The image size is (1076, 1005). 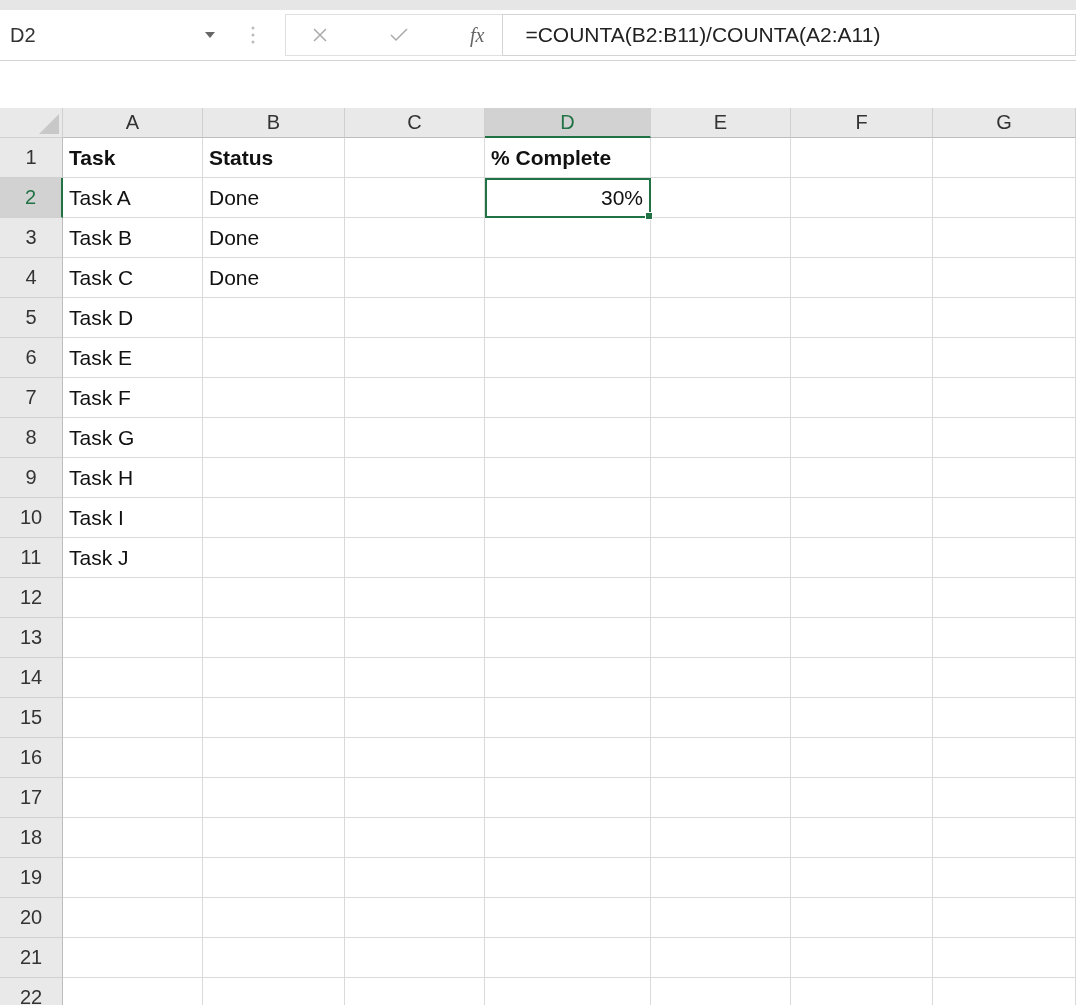 What do you see at coordinates (568, 123) in the screenshot?
I see `column-header: D` at bounding box center [568, 123].